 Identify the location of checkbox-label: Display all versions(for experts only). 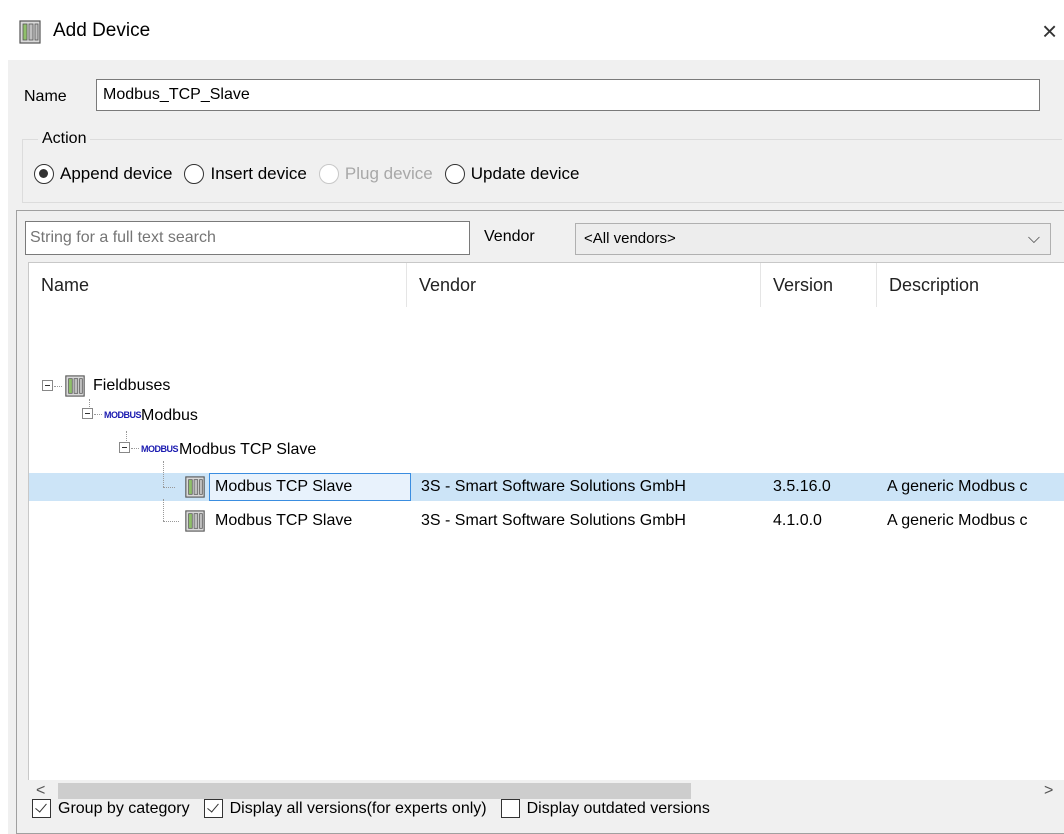
(358, 808).